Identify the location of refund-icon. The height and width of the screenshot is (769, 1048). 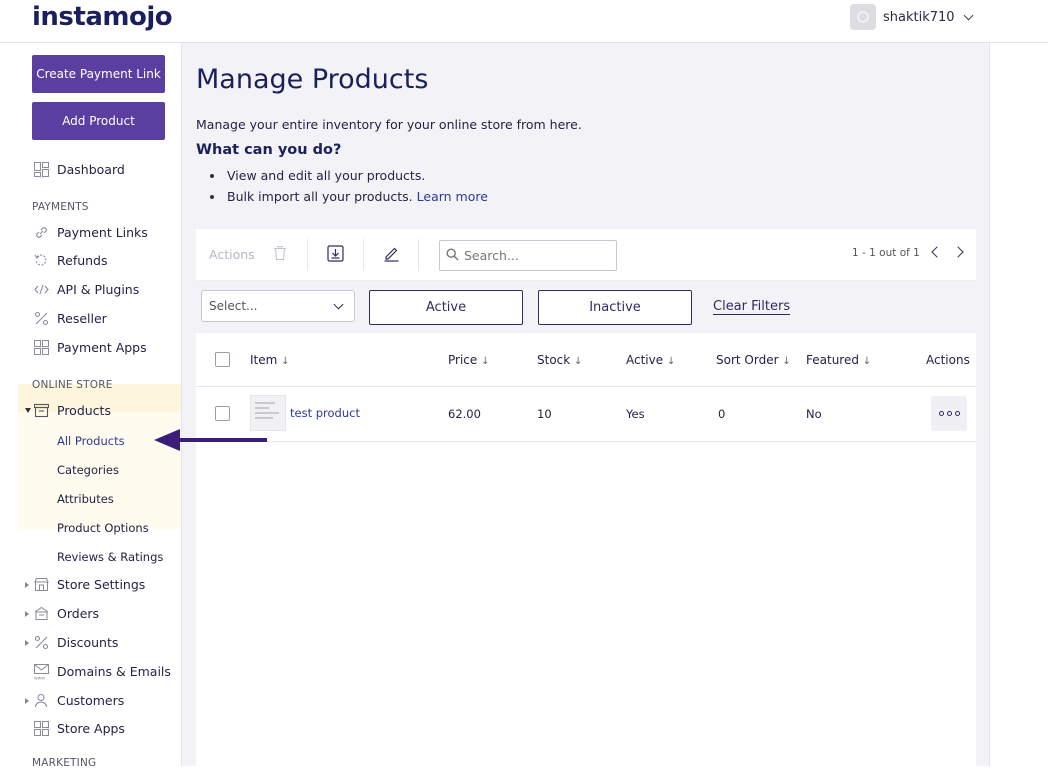
(41, 260).